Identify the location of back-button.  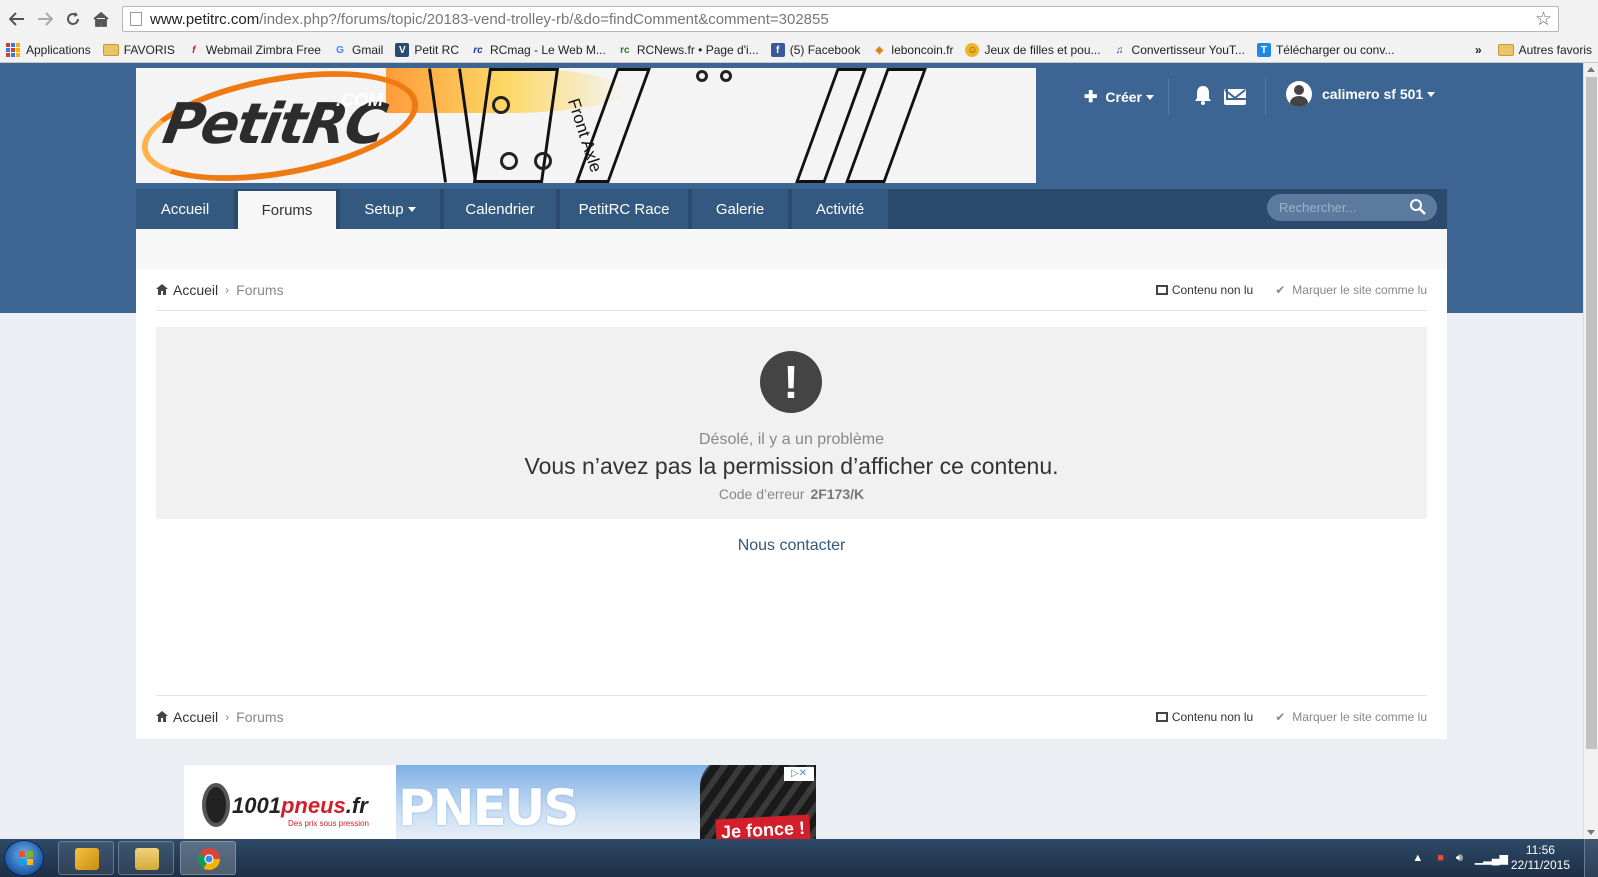
(17, 19).